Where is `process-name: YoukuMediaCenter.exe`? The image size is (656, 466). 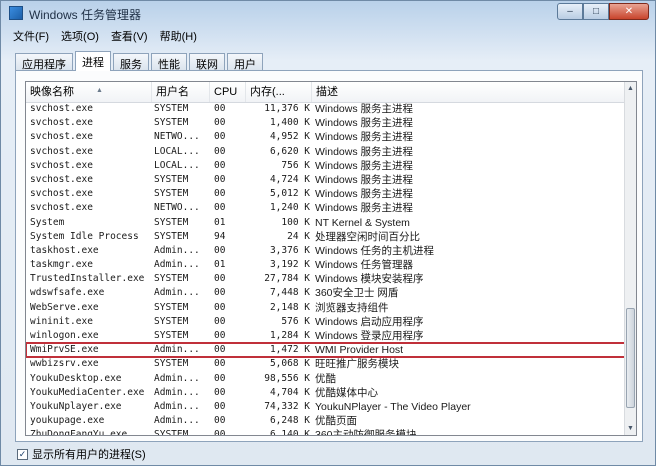
process-name: YoukuMediaCenter.exe is located at coordinates (87, 392).